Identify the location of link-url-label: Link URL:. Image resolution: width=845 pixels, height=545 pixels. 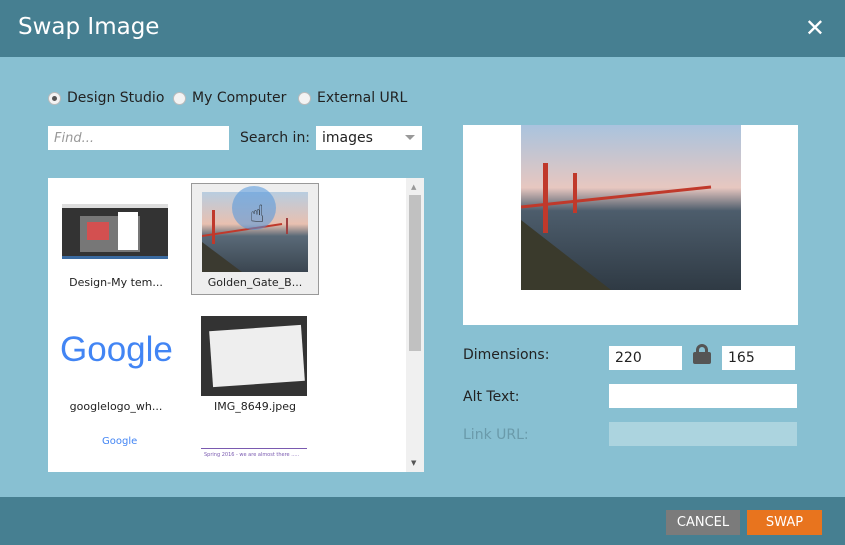
(496, 435).